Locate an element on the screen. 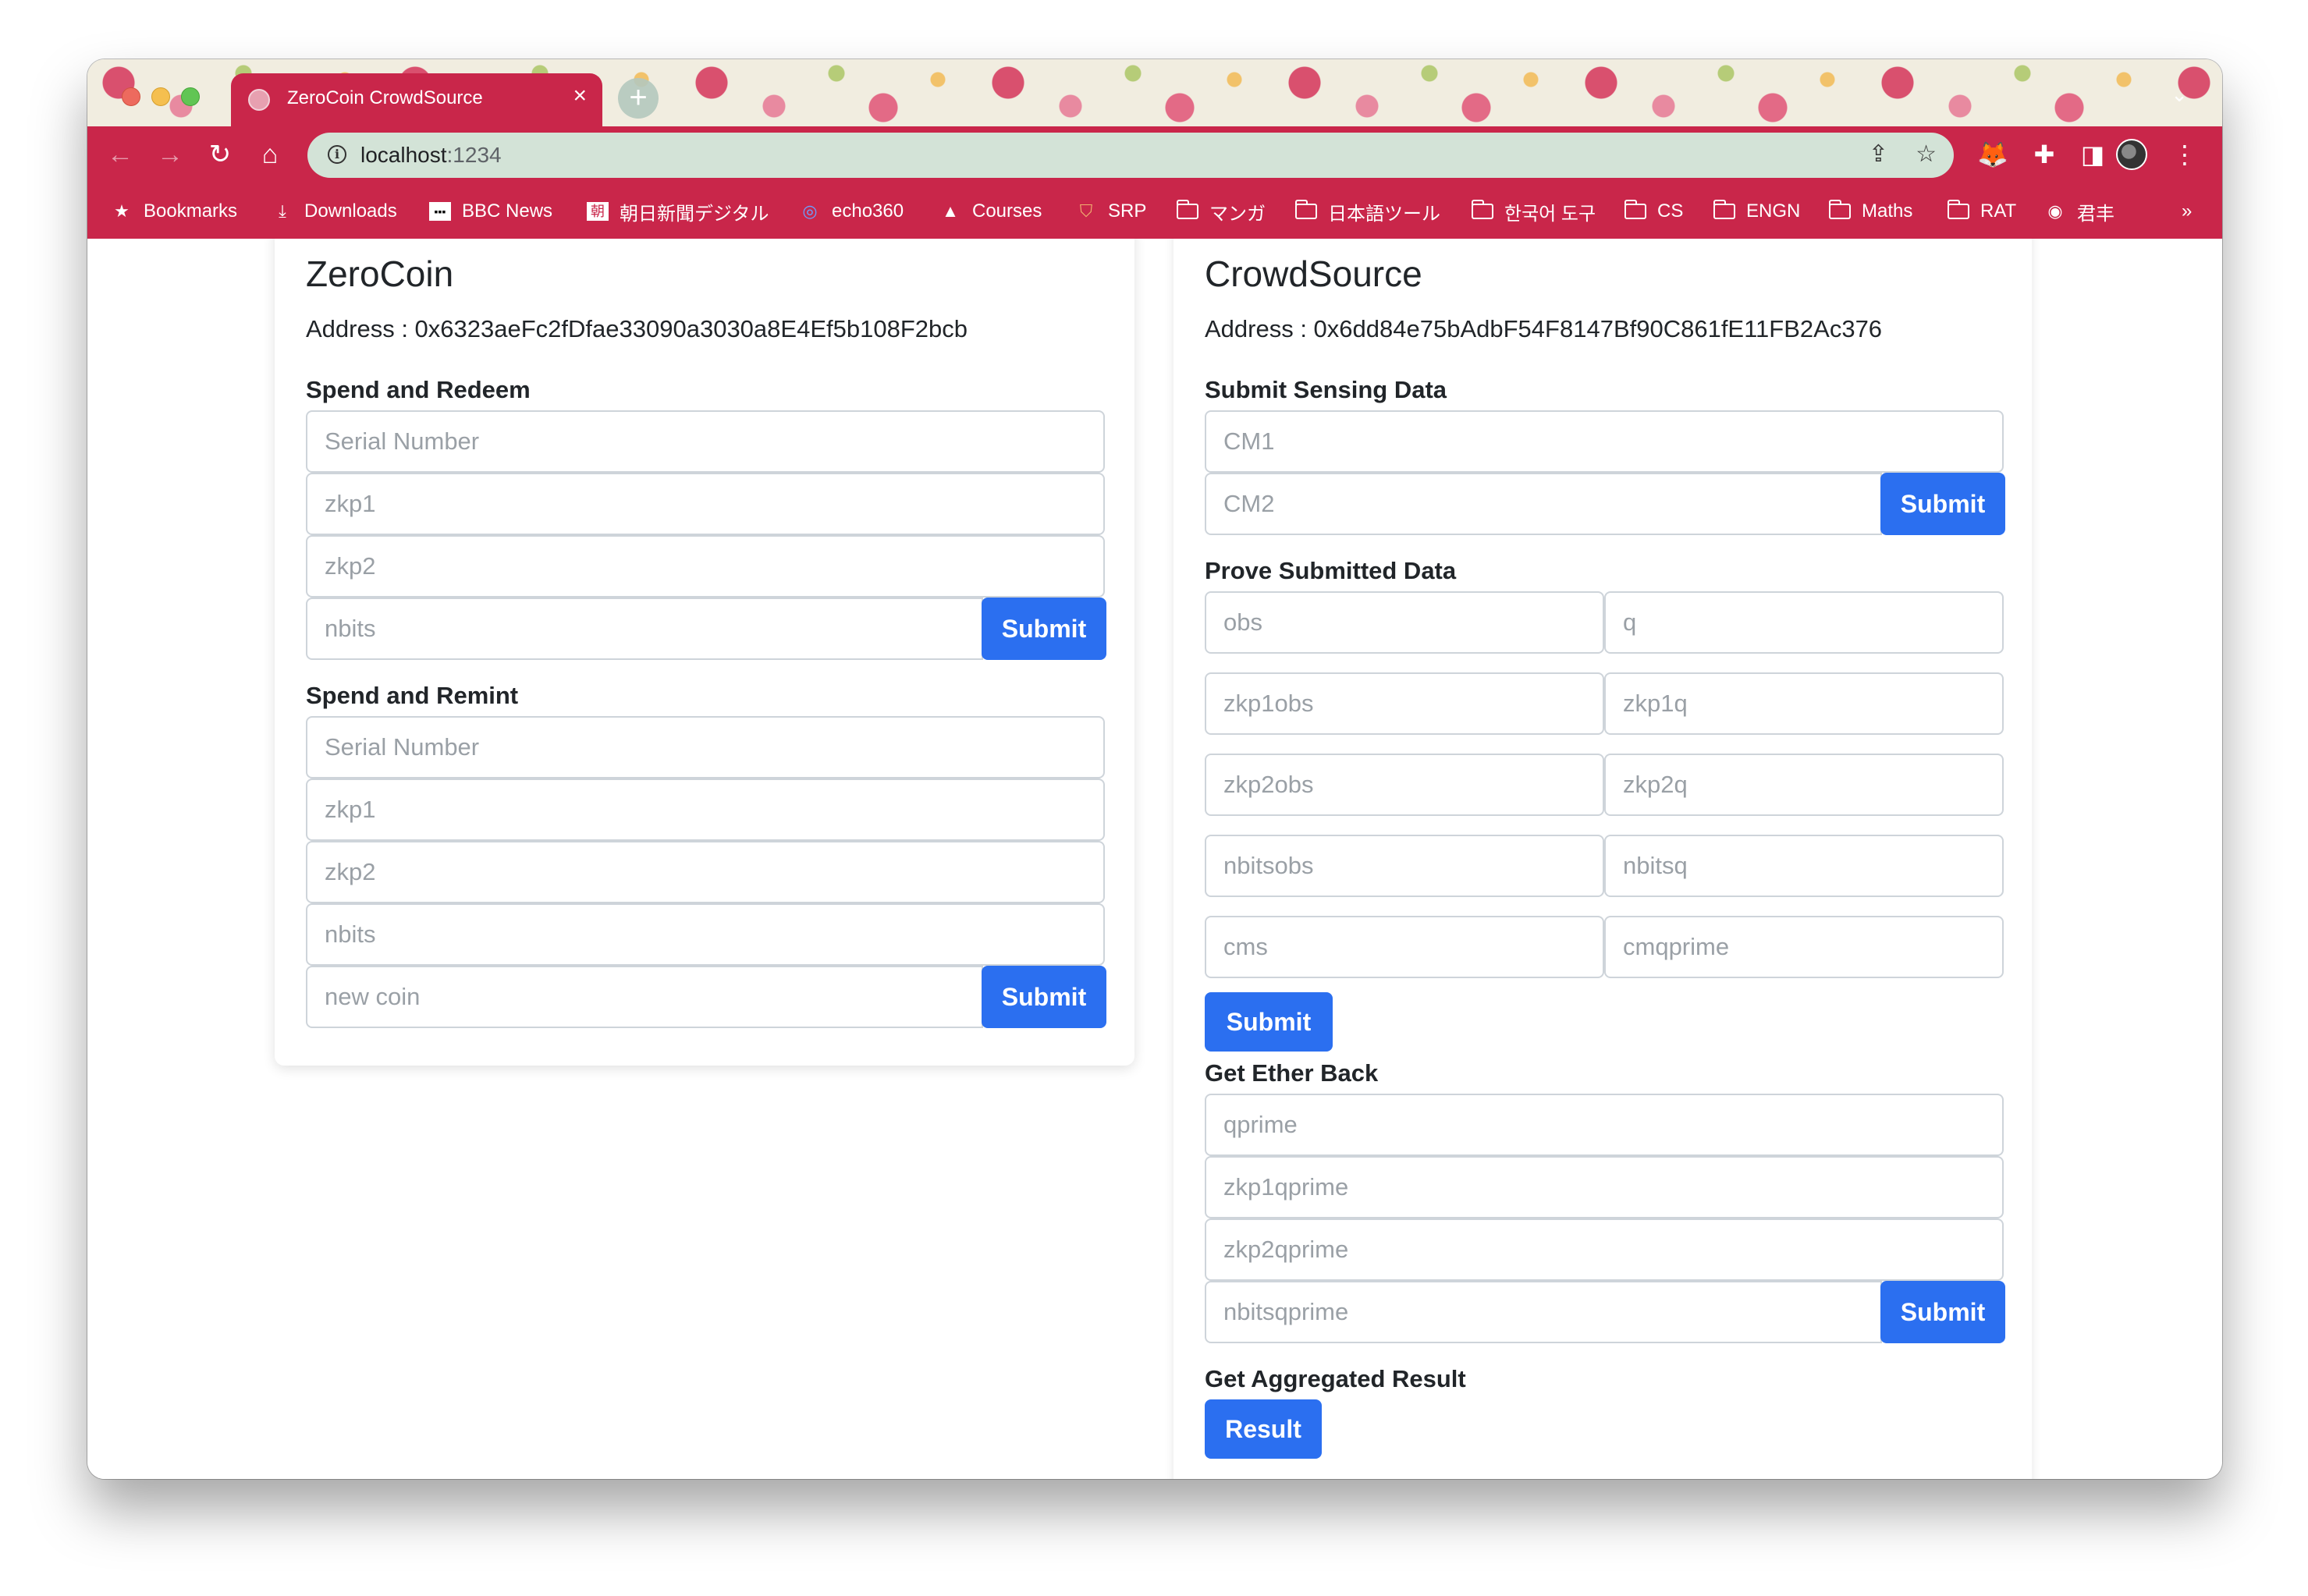 The image size is (2308, 1596). remint-serial-number-input is located at coordinates (705, 747).